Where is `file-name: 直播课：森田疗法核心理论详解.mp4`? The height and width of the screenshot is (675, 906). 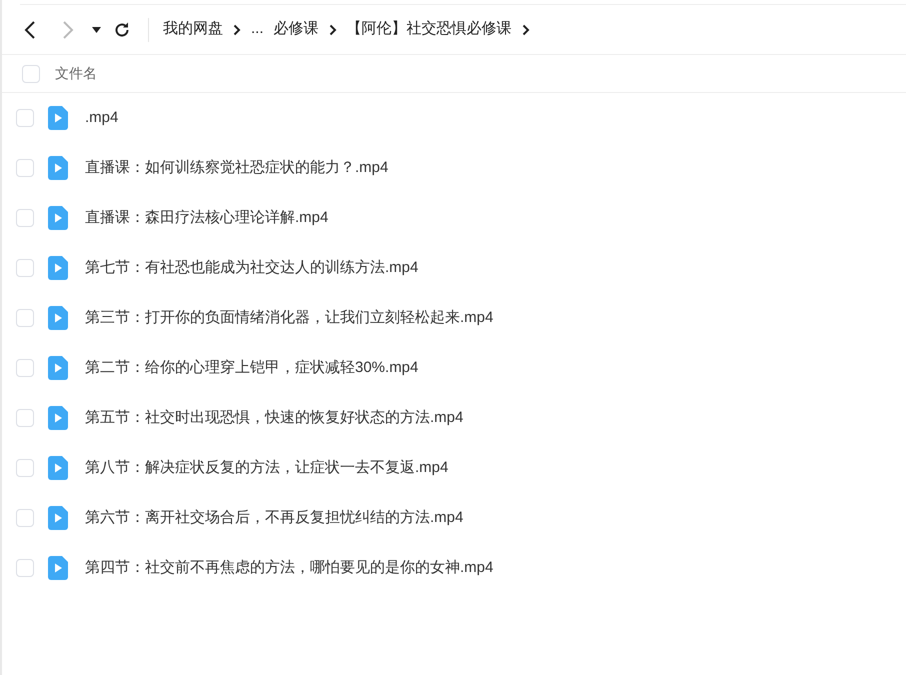 file-name: 直播课：森田疗法核心理论详解.mp4 is located at coordinates (206, 218).